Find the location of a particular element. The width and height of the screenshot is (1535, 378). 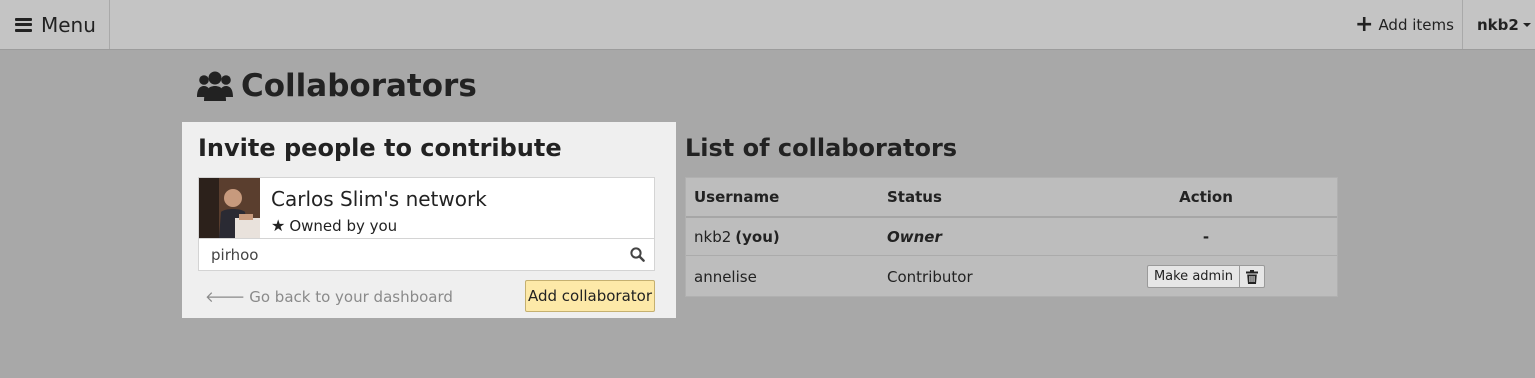

menu-button: Menu is located at coordinates (55, 24).